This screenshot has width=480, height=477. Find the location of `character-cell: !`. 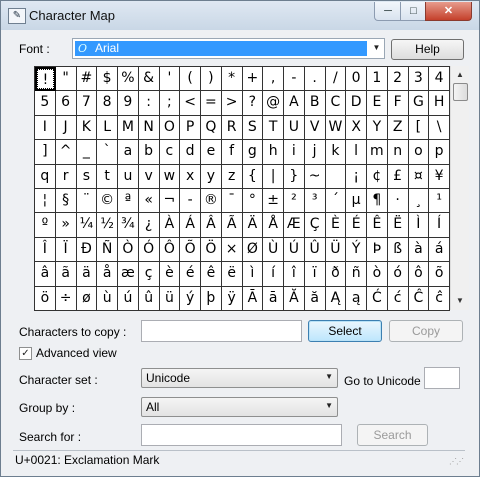

character-cell: ! is located at coordinates (45, 79).